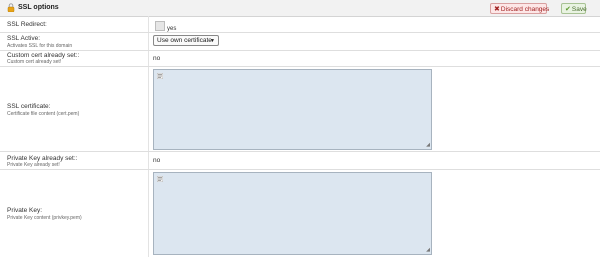  Describe the element at coordinates (25, 210) in the screenshot. I see `private-key-label: Private Key:` at that location.